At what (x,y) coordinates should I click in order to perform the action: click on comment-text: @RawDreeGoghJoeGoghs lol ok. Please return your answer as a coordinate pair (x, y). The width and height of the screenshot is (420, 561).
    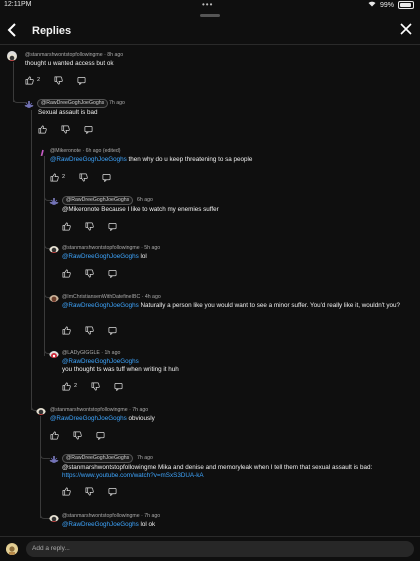
    Looking at the image, I should click on (109, 524).